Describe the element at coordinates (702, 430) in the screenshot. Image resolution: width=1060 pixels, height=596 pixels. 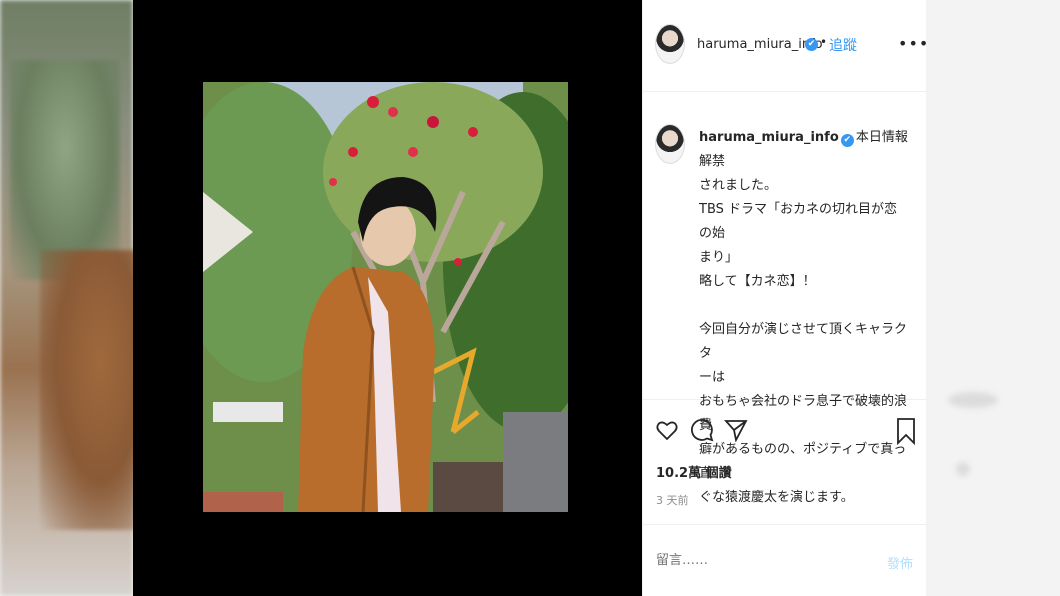
I see `comment-icon` at that location.